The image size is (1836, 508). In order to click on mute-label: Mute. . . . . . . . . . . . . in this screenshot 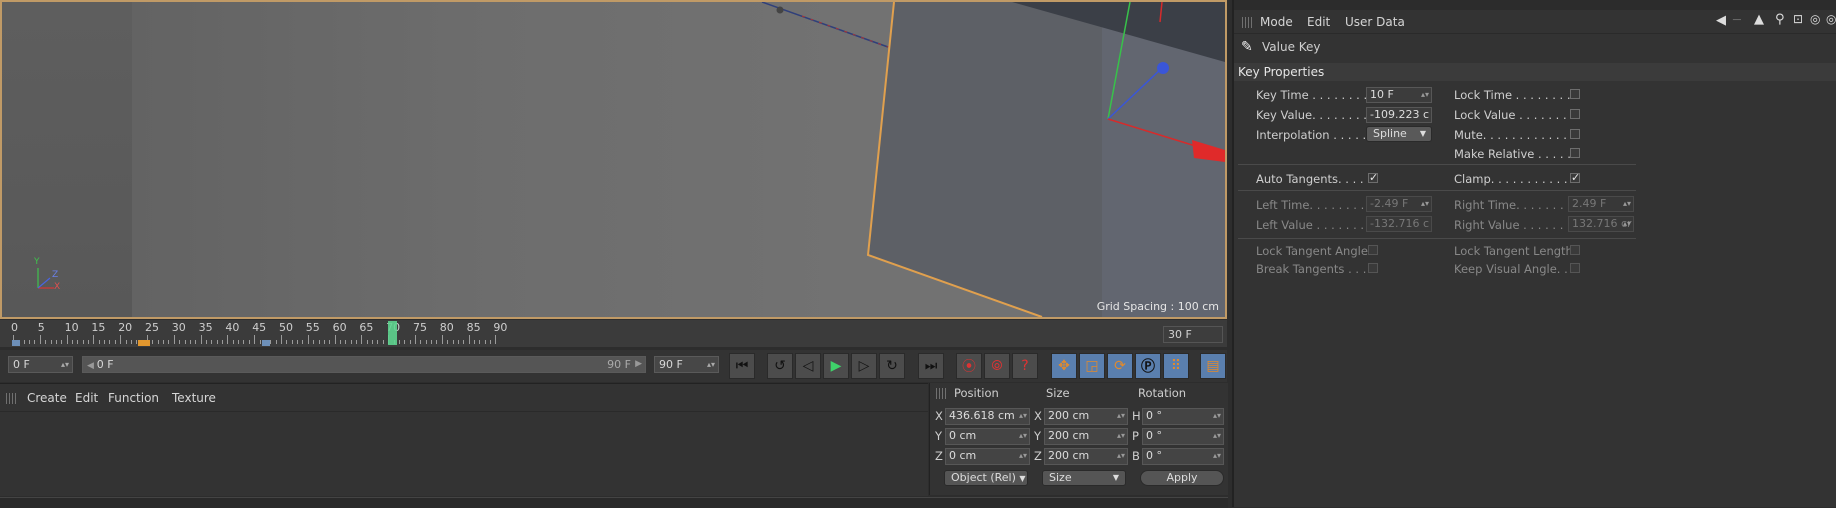, I will do `click(1514, 135)`.